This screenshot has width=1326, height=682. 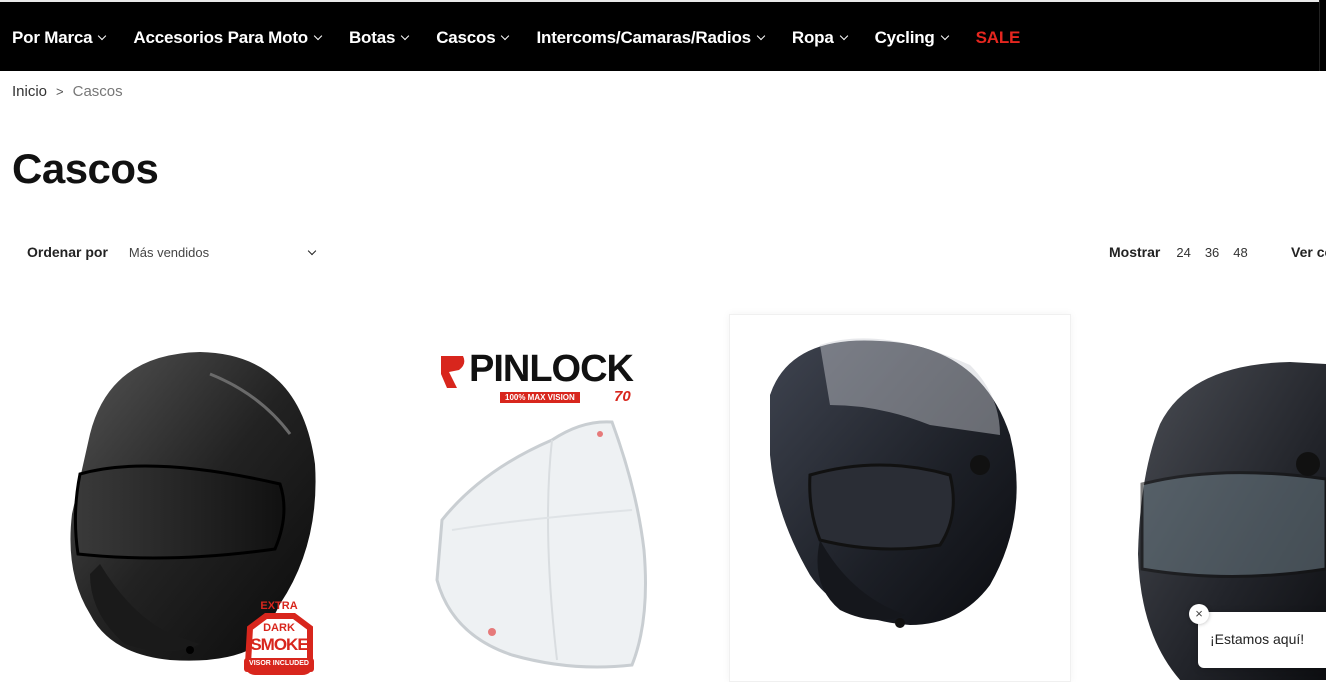 I want to click on product-card: PINLOCK 100% MAX VISION 70, so click(x=542, y=497).